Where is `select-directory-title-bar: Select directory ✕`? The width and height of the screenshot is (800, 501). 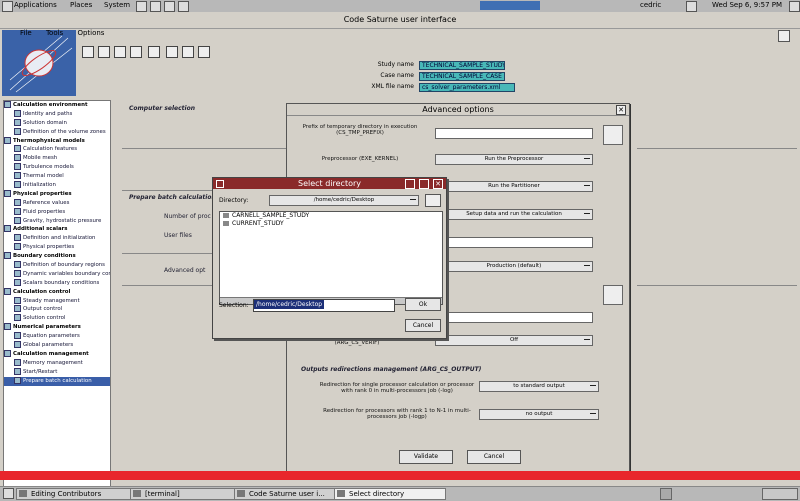
select-directory-title-bar: Select directory ✕ is located at coordinates (329, 183).